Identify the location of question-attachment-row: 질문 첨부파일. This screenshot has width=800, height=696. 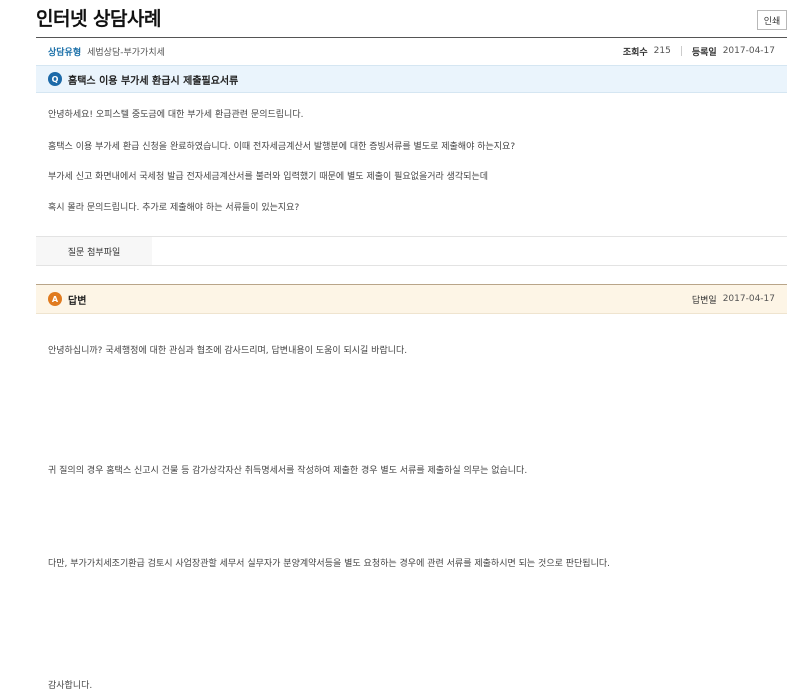
(411, 251).